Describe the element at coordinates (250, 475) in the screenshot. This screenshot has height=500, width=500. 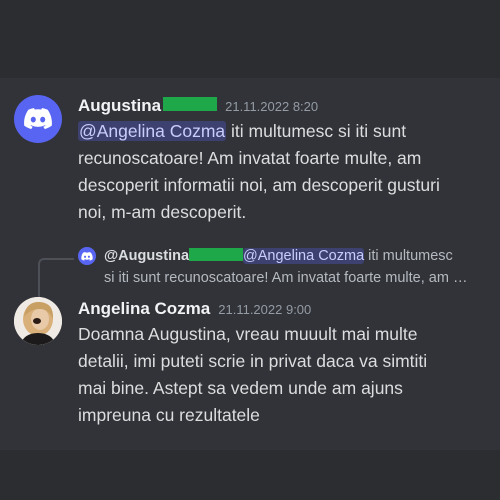
I see `bottom-background` at that location.